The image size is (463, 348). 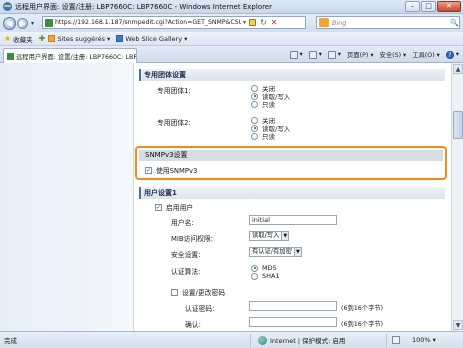 I want to click on help-icon: ?, so click(x=449, y=54).